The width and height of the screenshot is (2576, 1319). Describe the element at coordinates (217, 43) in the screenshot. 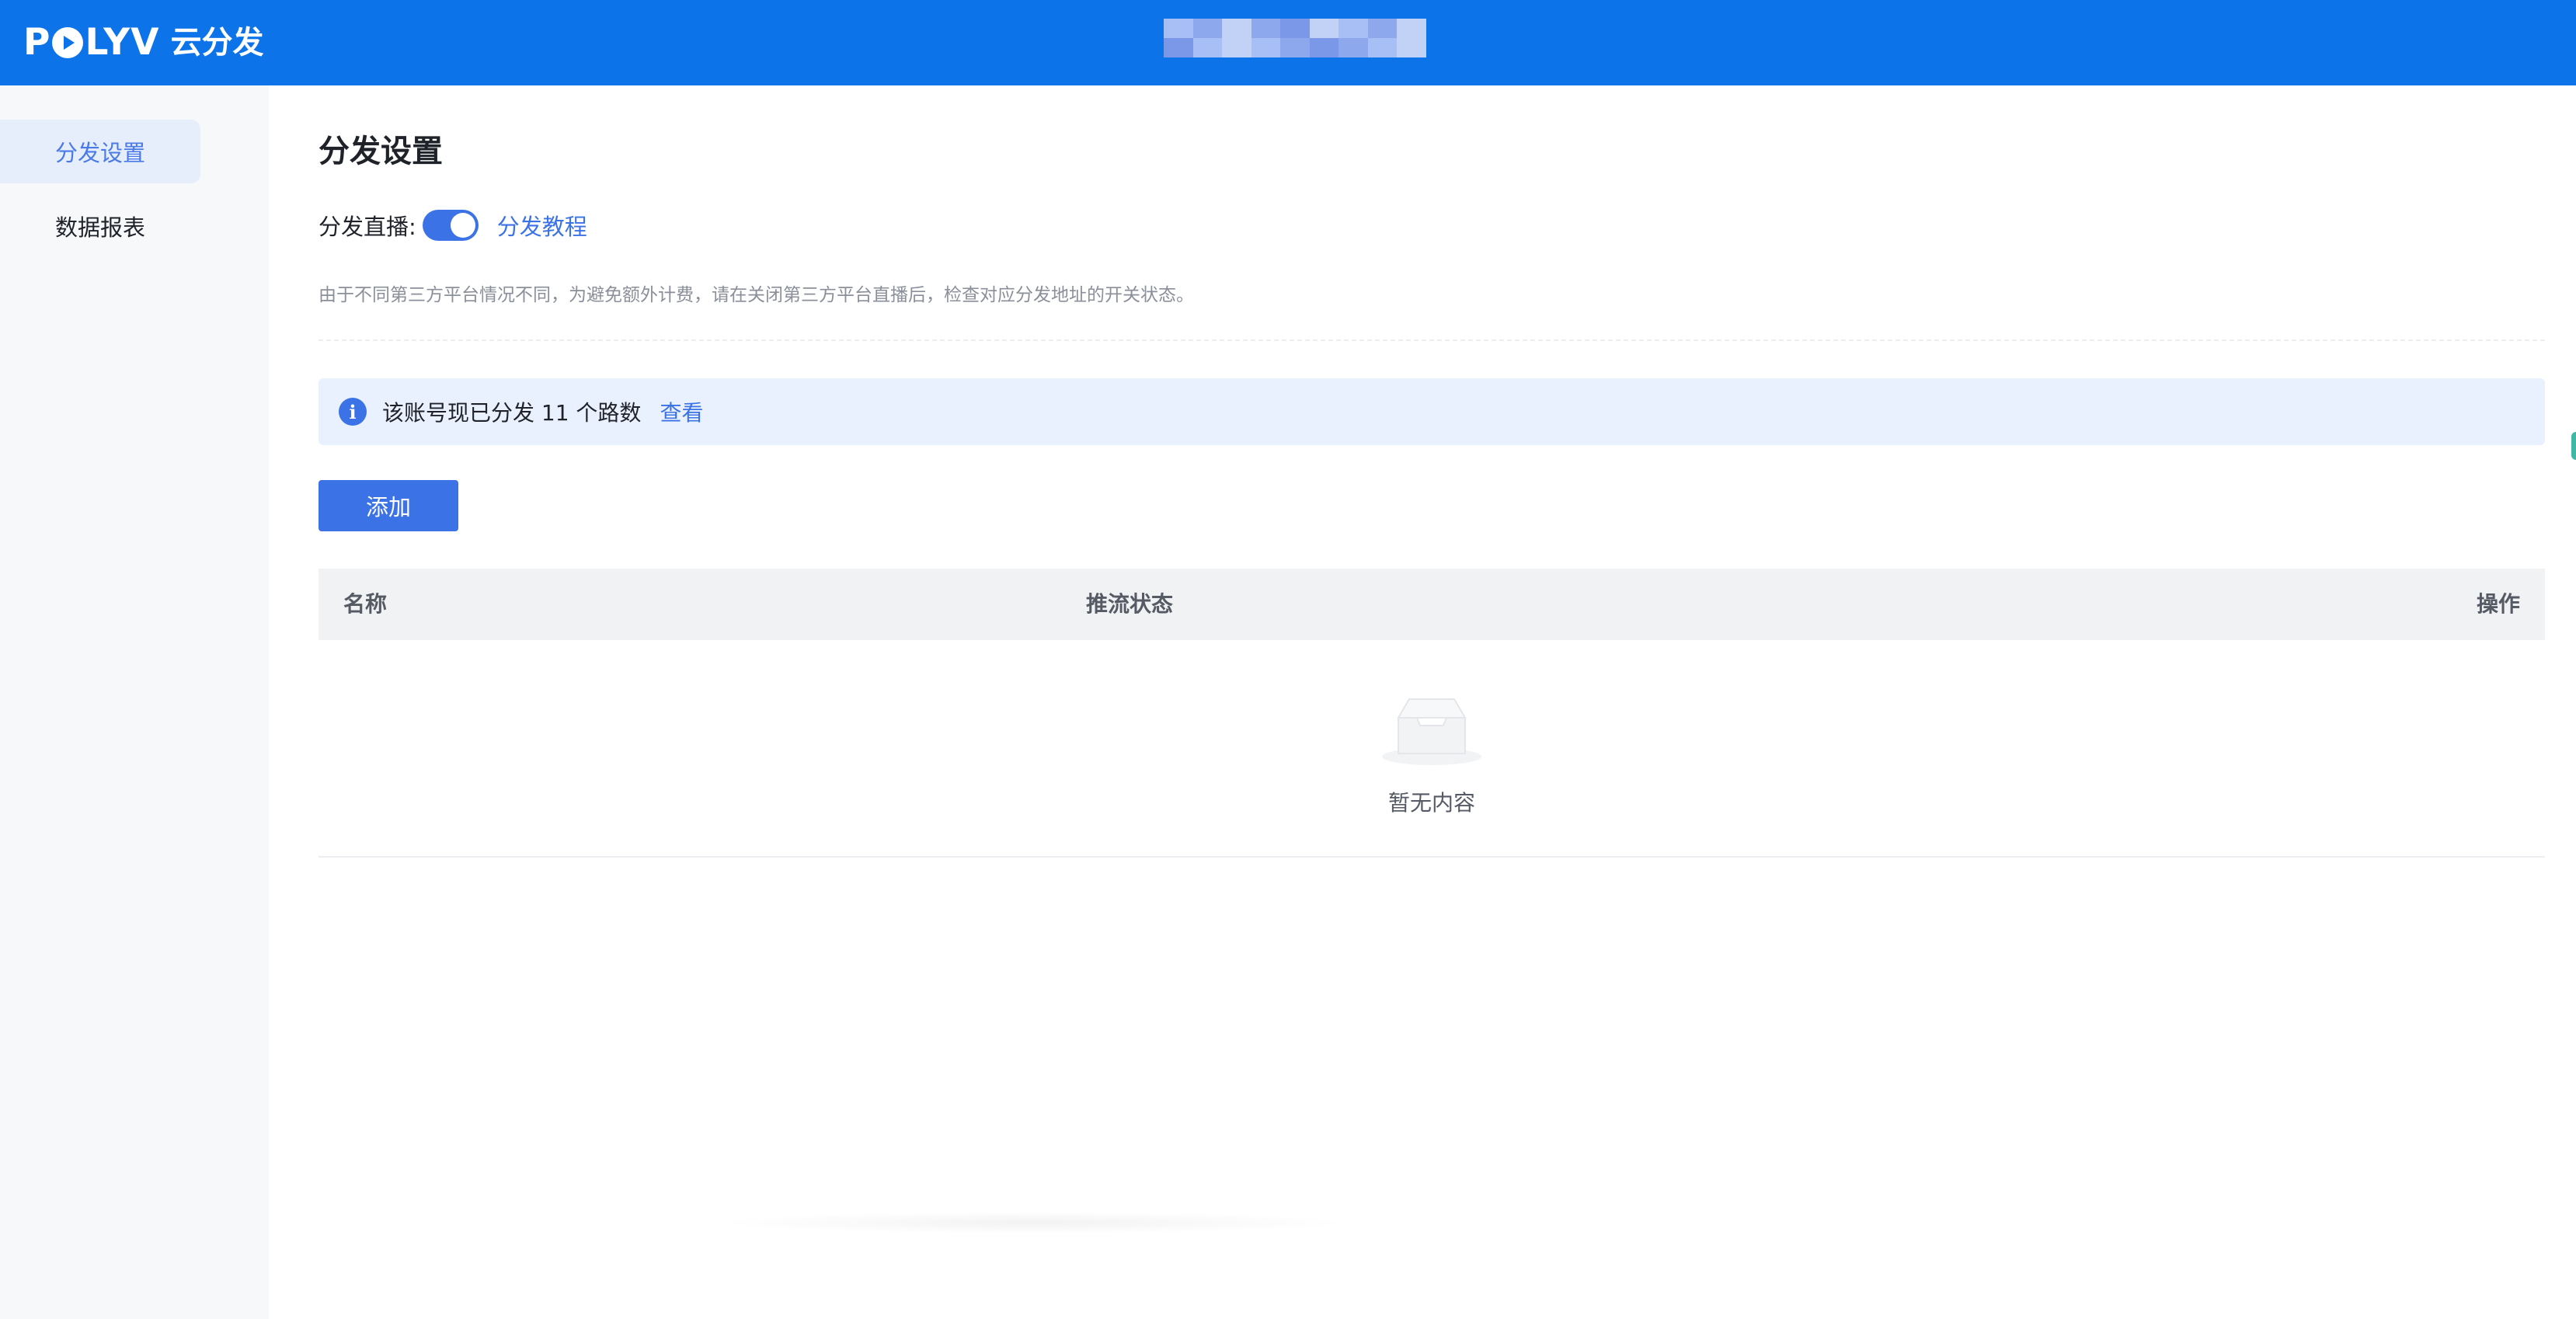

I see `product-name: 云分发` at that location.